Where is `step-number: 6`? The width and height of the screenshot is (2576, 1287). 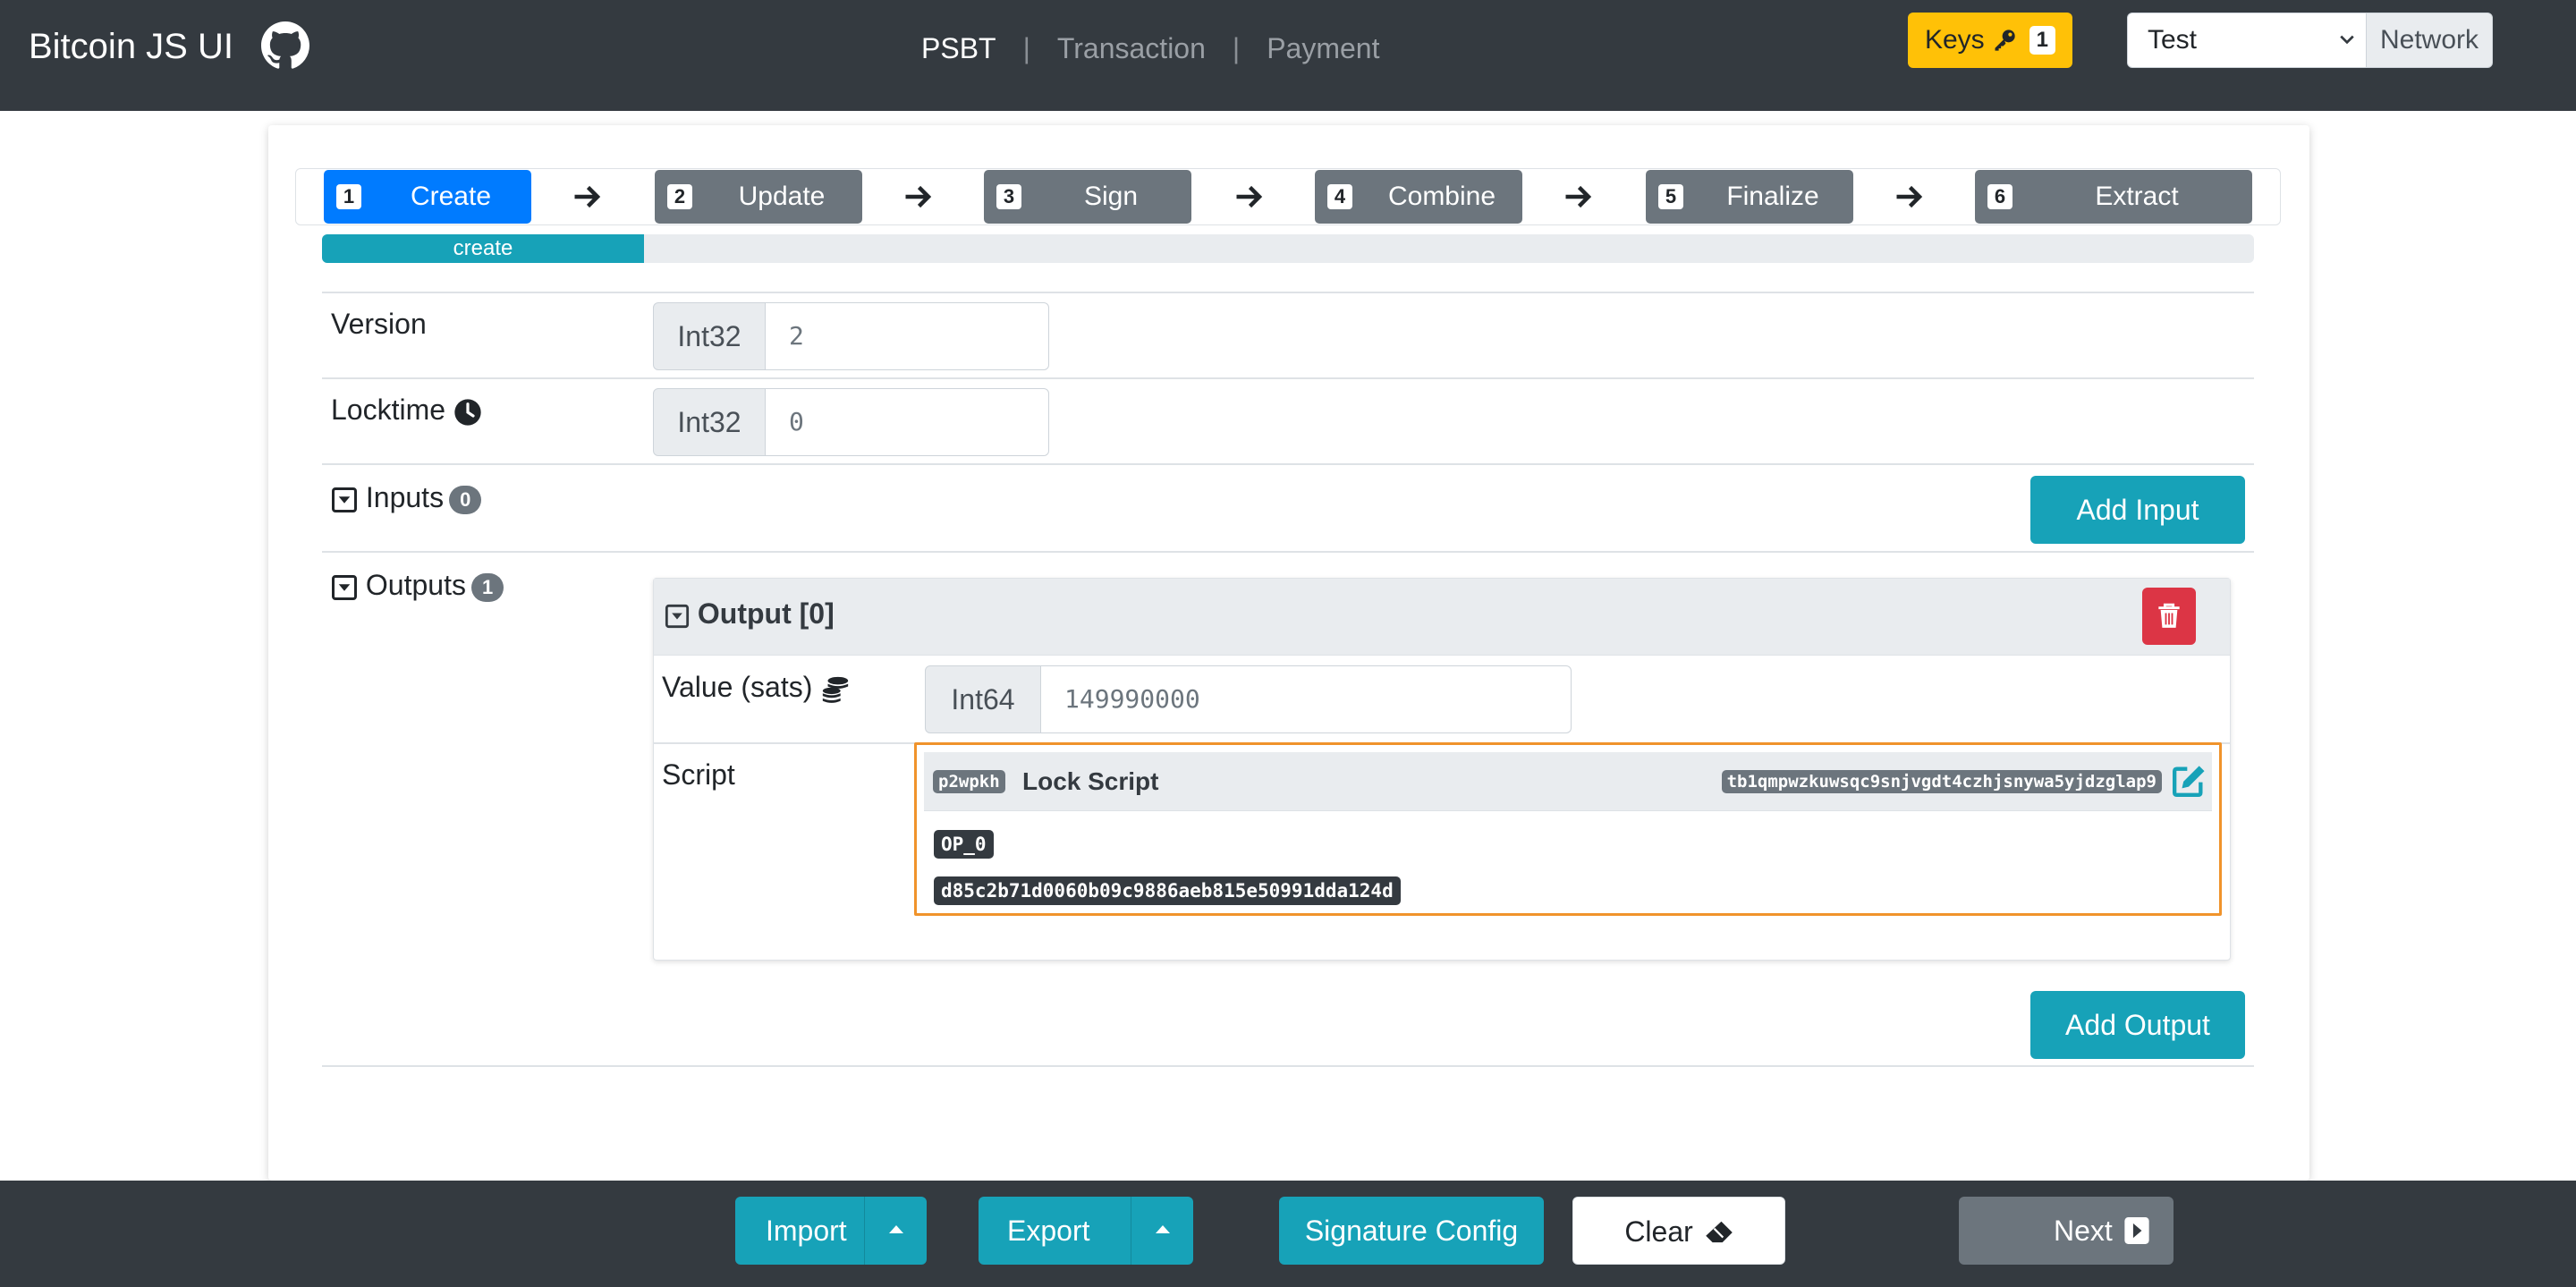 step-number: 6 is located at coordinates (1999, 196).